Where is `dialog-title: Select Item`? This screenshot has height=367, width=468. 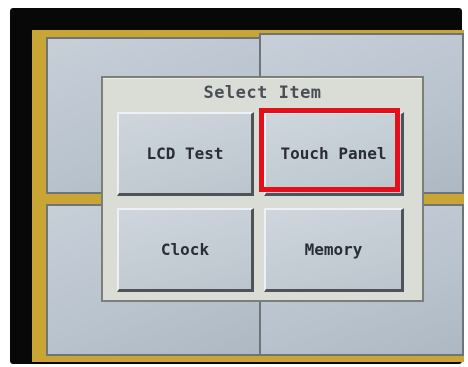 dialog-title: Select Item is located at coordinates (262, 93).